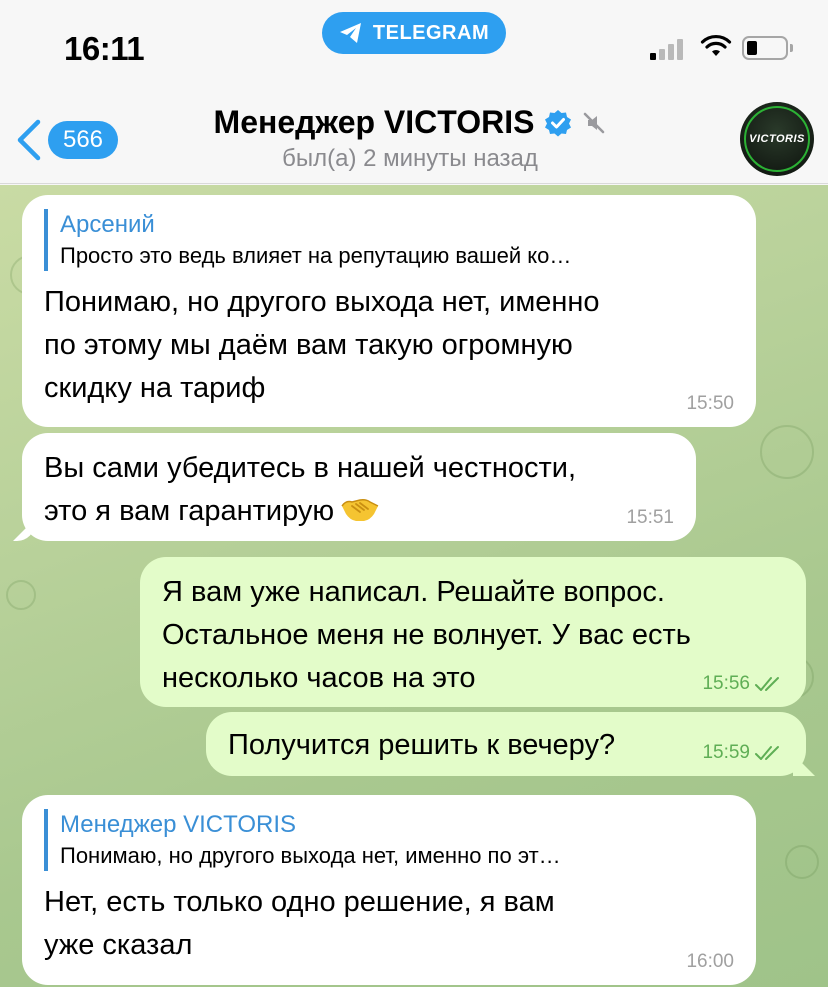 The width and height of the screenshot is (828, 987). I want to click on telegram-plane-icon, so click(350, 33).